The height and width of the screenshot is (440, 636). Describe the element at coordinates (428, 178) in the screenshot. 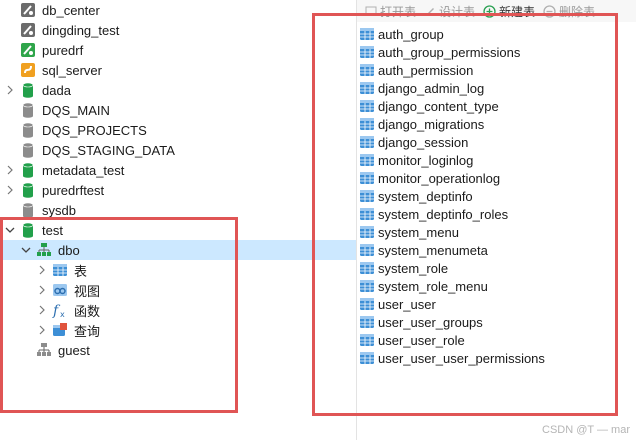

I see `table-item: monitor_operationlog` at that location.